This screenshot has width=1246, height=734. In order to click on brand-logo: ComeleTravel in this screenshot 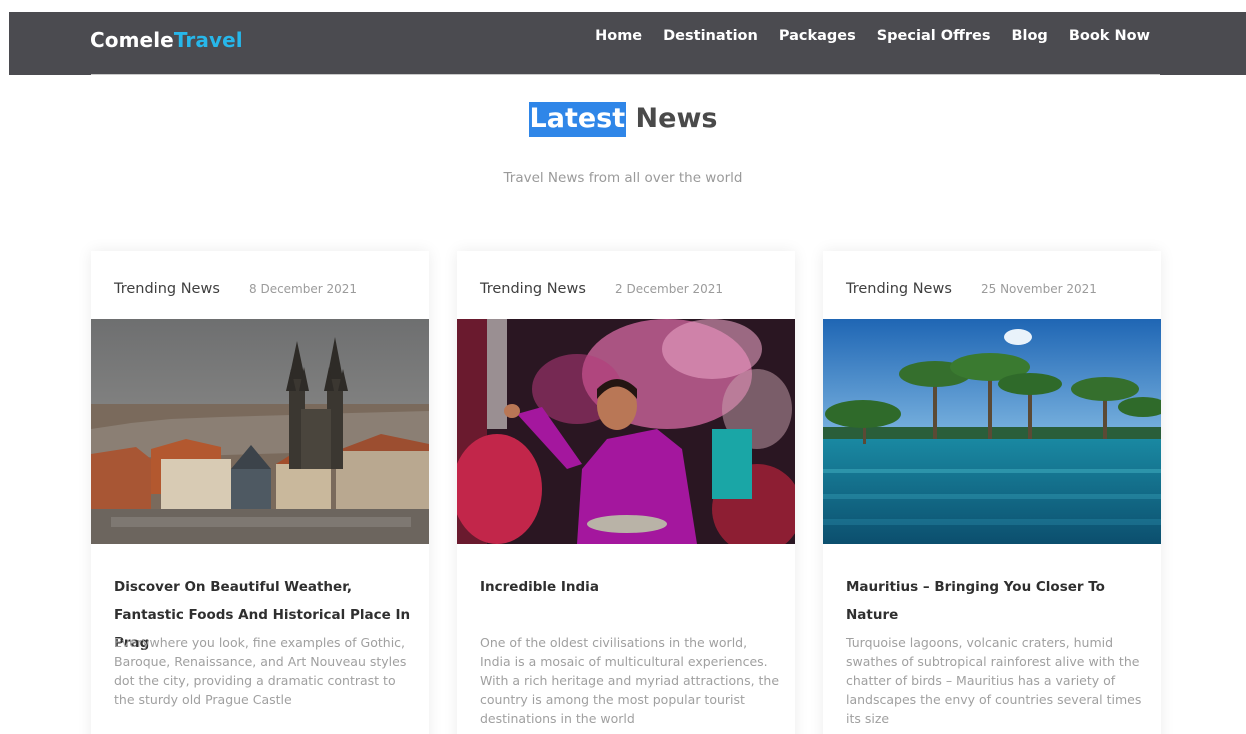, I will do `click(166, 40)`.